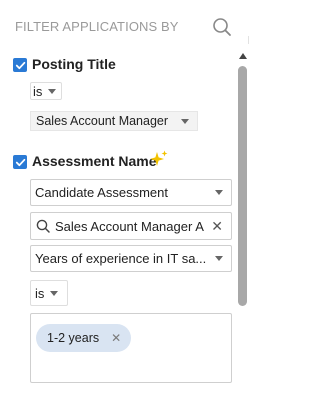 The image size is (320, 403). I want to click on tags-input: 1-2 years ✕, so click(131, 348).